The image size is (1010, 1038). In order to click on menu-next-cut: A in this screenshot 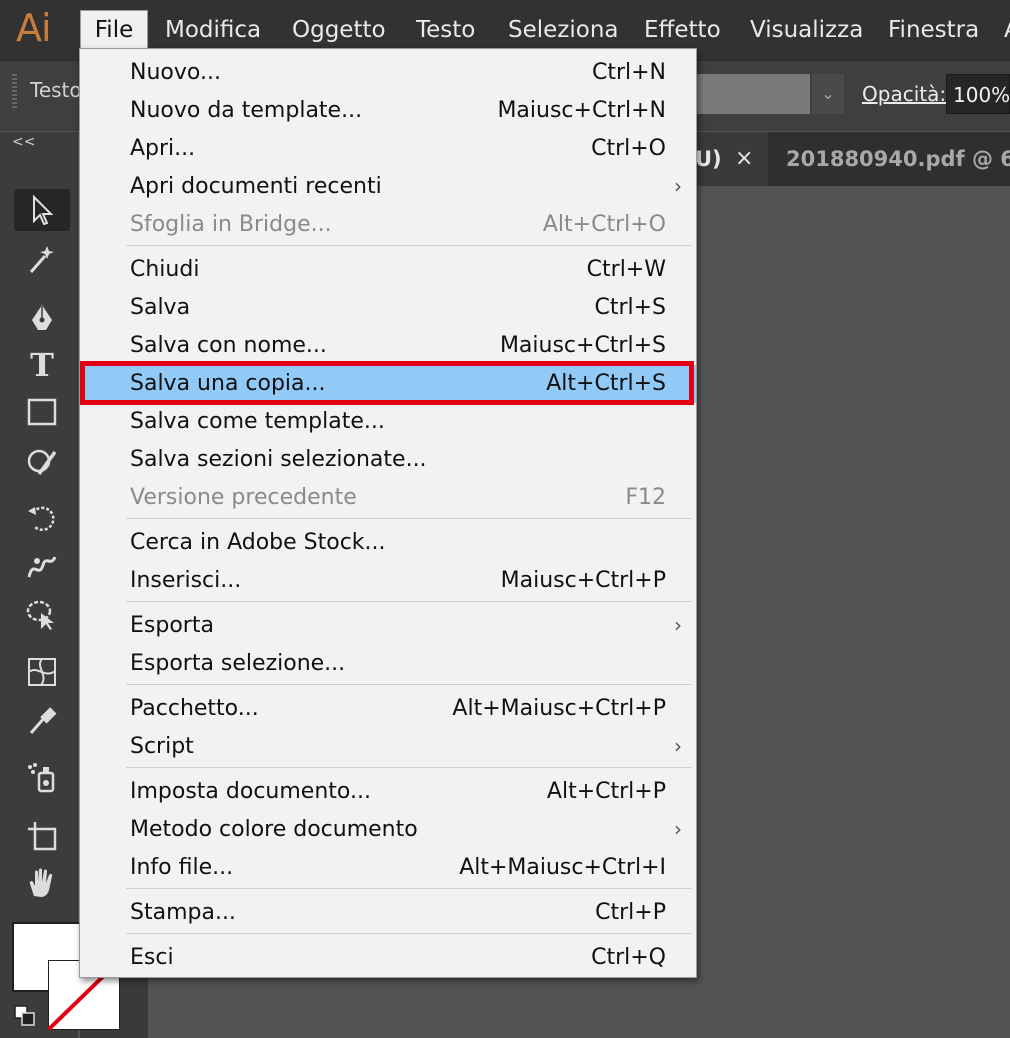, I will do `click(1007, 30)`.